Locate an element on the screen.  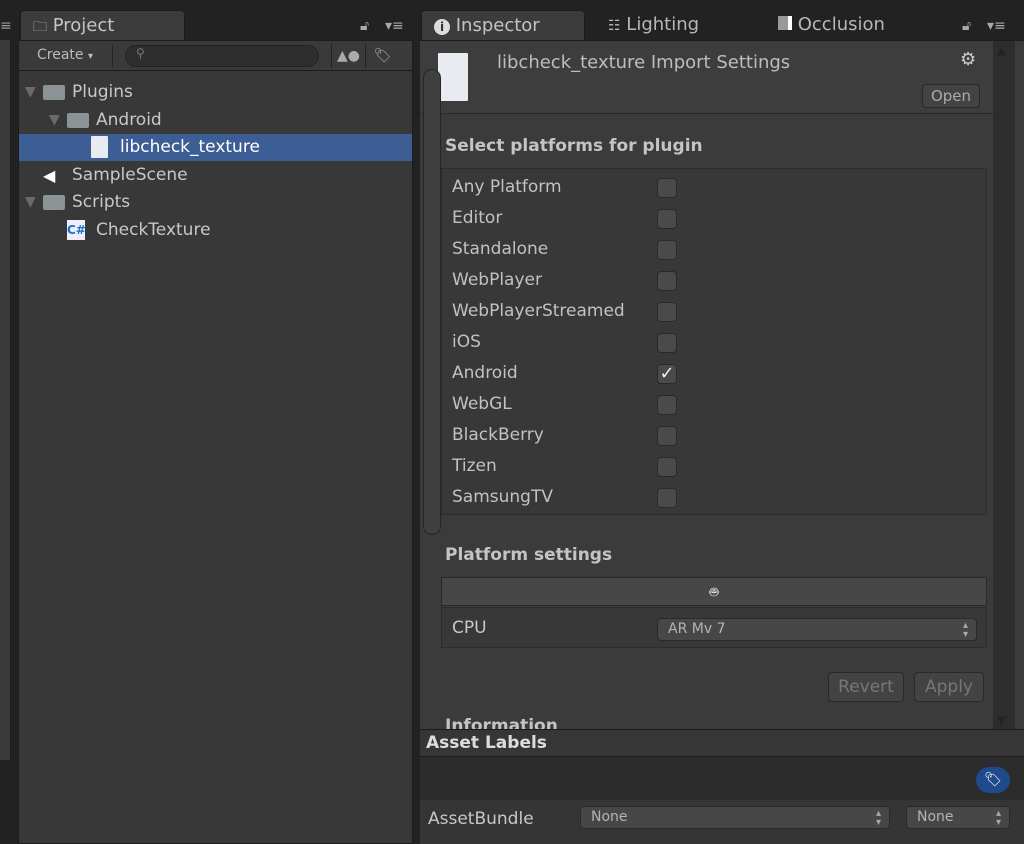
tree-item: ◀ SampleScene is located at coordinates (215, 175).